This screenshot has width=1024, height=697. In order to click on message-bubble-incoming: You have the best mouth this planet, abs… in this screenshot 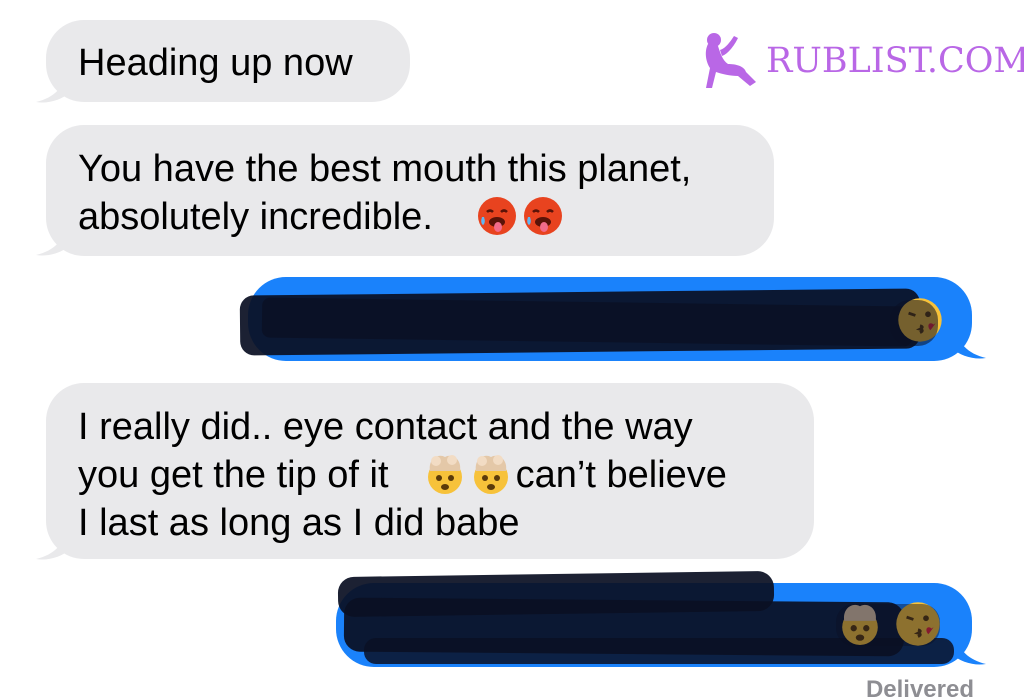, I will do `click(410, 190)`.